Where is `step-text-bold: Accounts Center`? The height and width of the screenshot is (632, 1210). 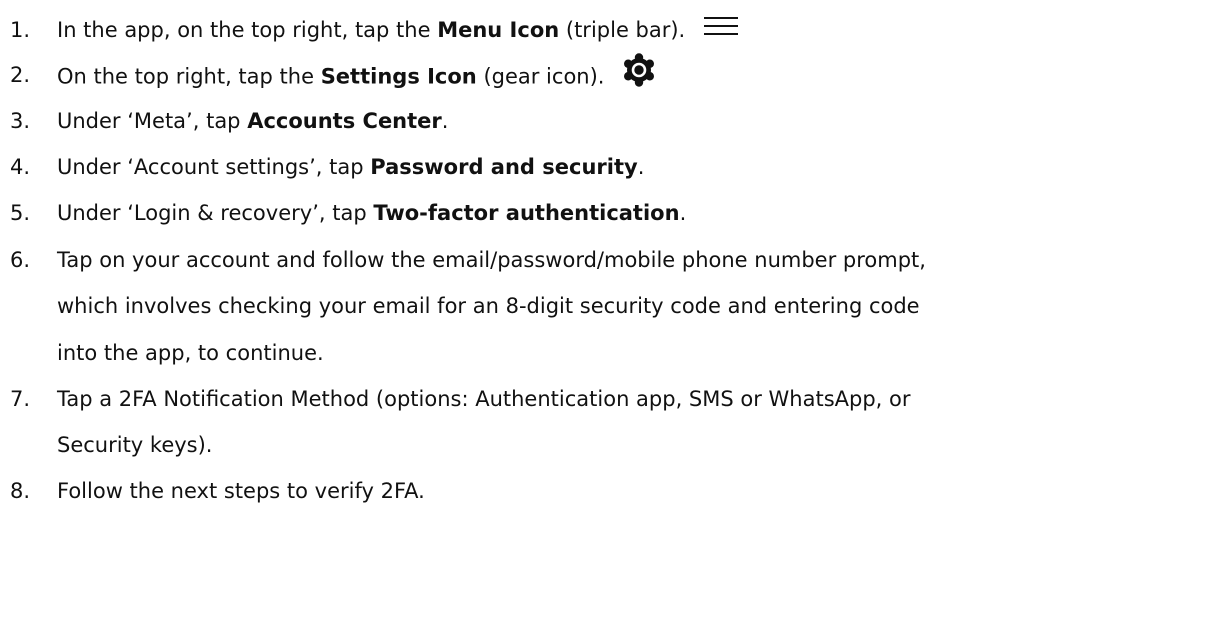
step-text-bold: Accounts Center is located at coordinates (344, 121).